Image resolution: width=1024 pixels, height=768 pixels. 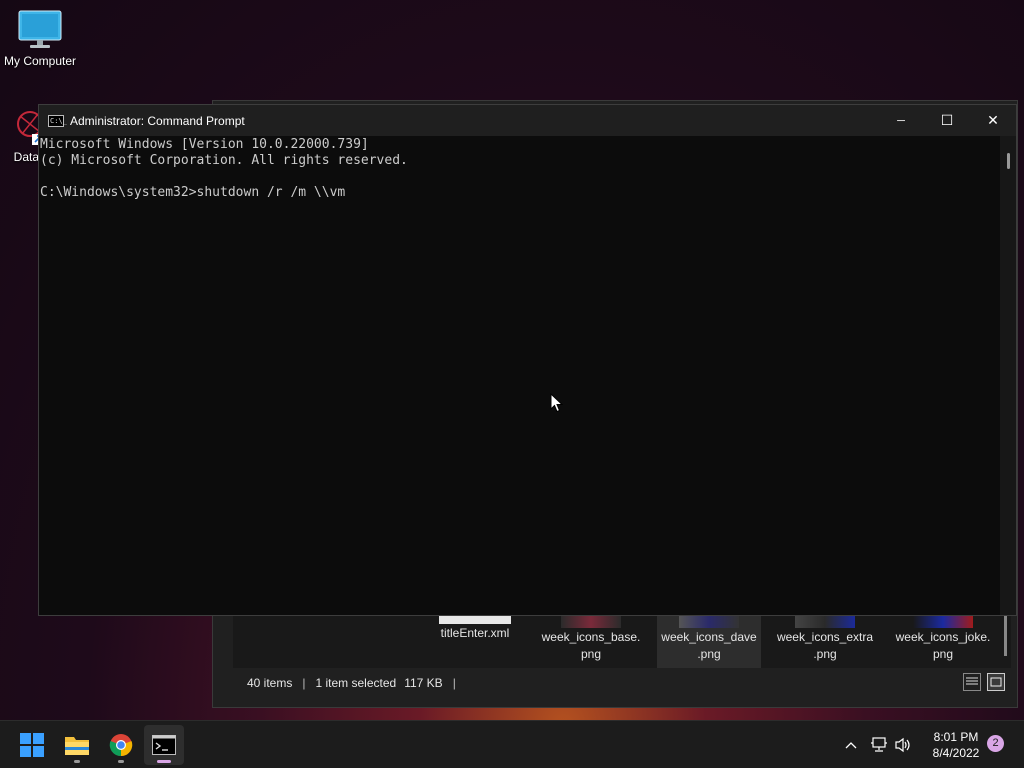 What do you see at coordinates (157, 120) in the screenshot?
I see `window-title: Administrator: Command Prompt` at bounding box center [157, 120].